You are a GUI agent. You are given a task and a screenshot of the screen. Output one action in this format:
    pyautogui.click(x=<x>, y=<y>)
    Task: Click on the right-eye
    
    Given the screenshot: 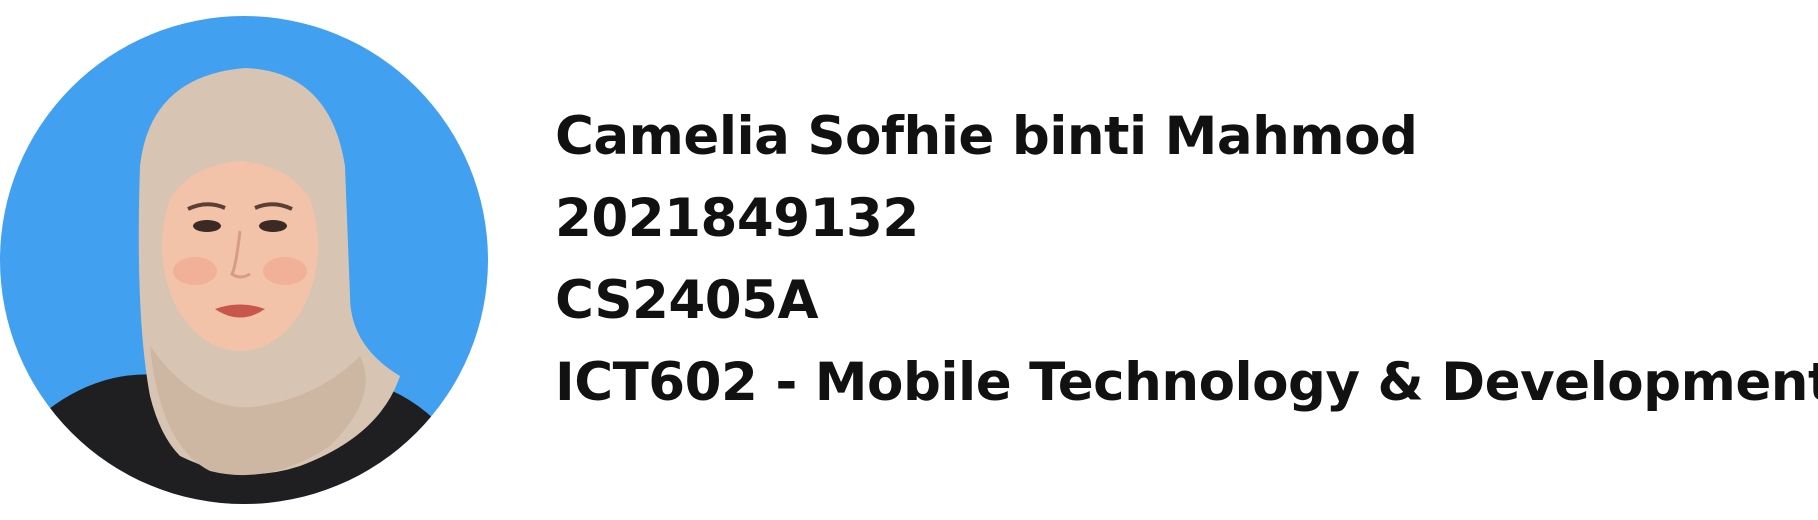 What is the action you would take?
    pyautogui.click(x=273, y=226)
    